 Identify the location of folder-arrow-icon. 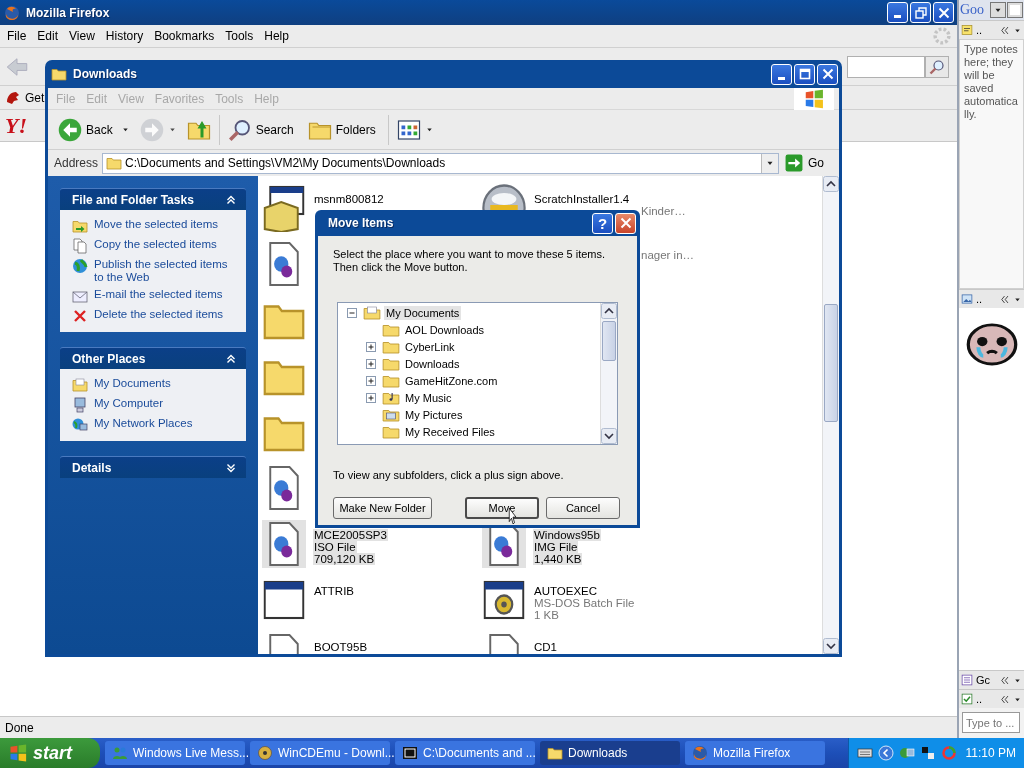
(80, 226).